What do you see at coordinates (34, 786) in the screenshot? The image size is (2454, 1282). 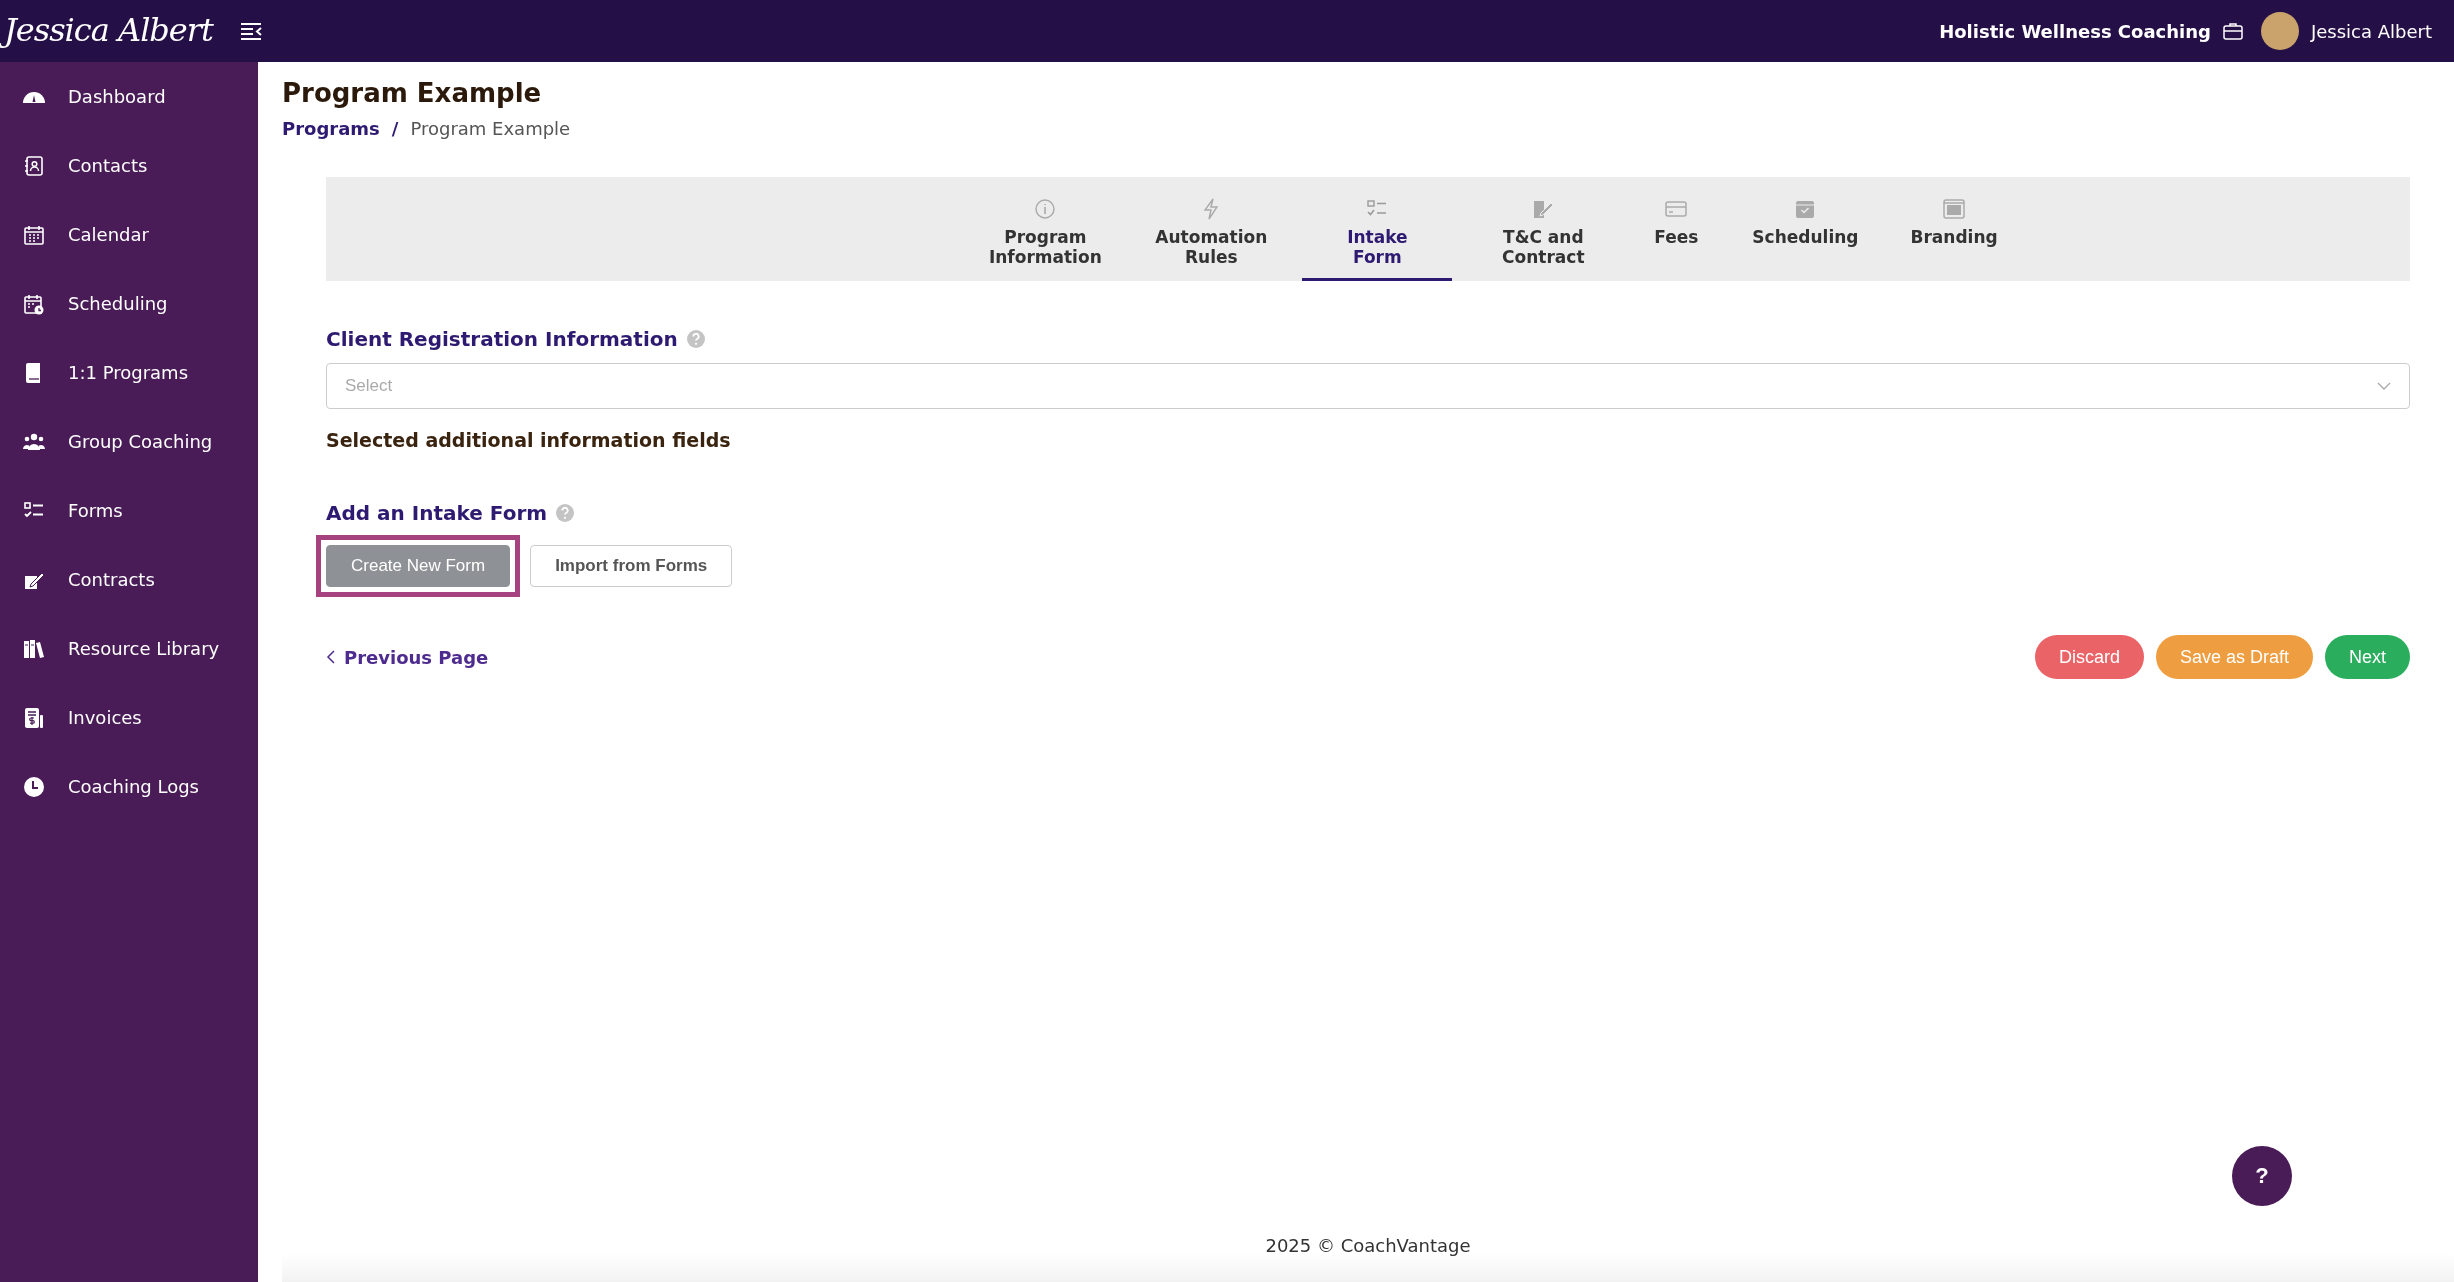 I see `clock-icon` at bounding box center [34, 786].